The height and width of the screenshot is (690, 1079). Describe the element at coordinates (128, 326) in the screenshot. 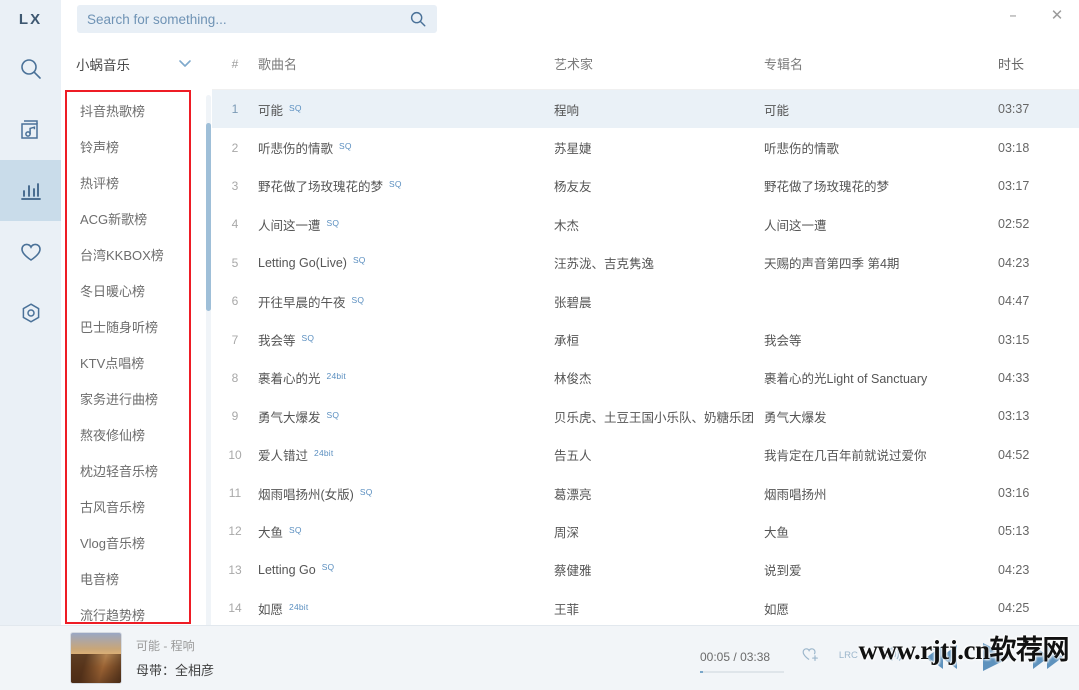

I see `board-list-item: 巴士随身听榜` at that location.